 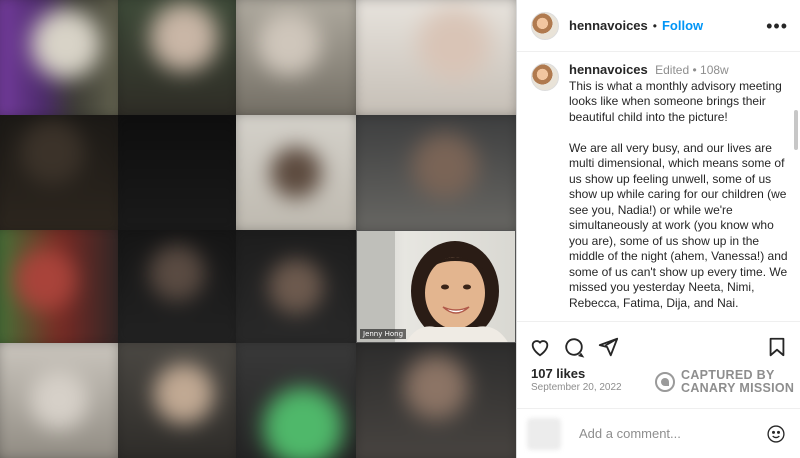 I want to click on bookmark-icon, so click(x=777, y=347).